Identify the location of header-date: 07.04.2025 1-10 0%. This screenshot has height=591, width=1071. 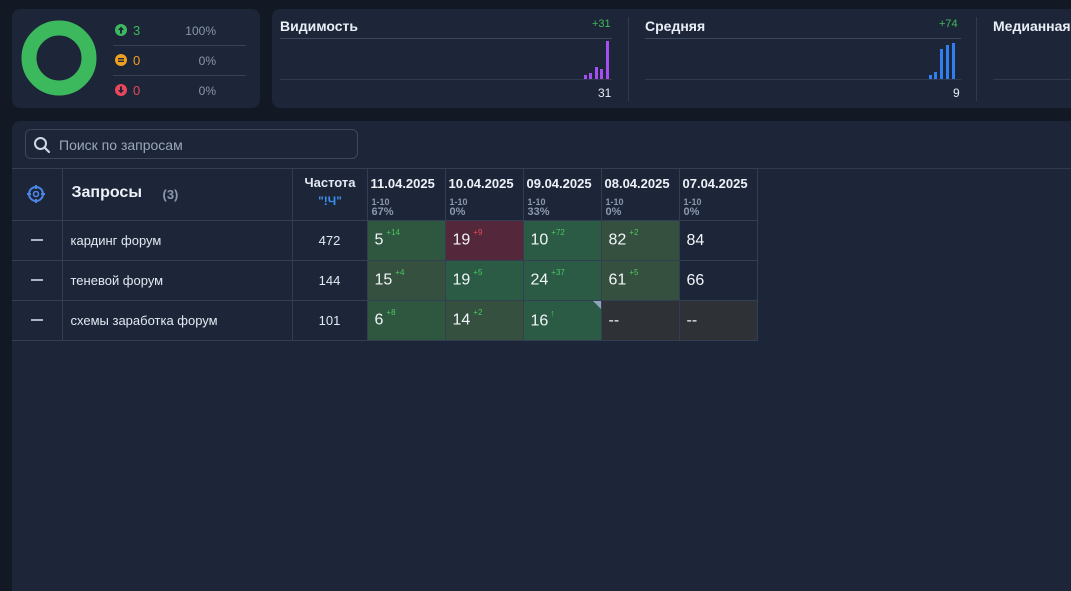
(718, 194).